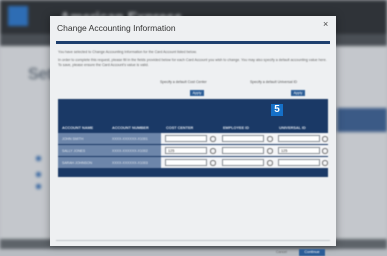  Describe the element at coordinates (325, 24) in the screenshot. I see `close-icon: ×` at that location.